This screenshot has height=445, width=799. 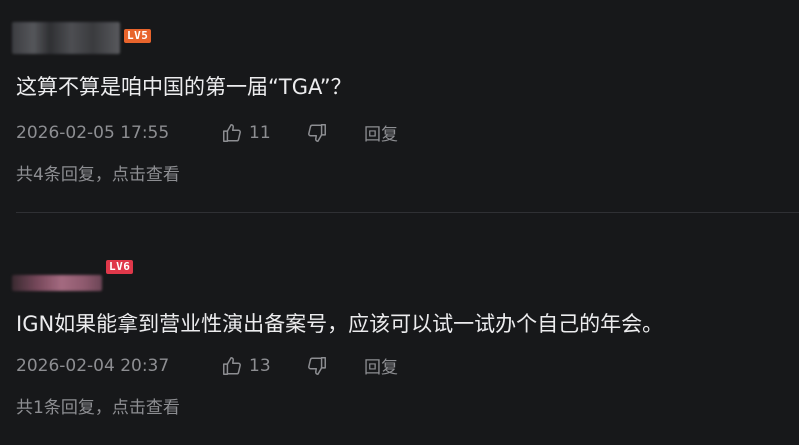 I want to click on comment-timestamp: 2026-02-04 20:37, so click(x=93, y=365).